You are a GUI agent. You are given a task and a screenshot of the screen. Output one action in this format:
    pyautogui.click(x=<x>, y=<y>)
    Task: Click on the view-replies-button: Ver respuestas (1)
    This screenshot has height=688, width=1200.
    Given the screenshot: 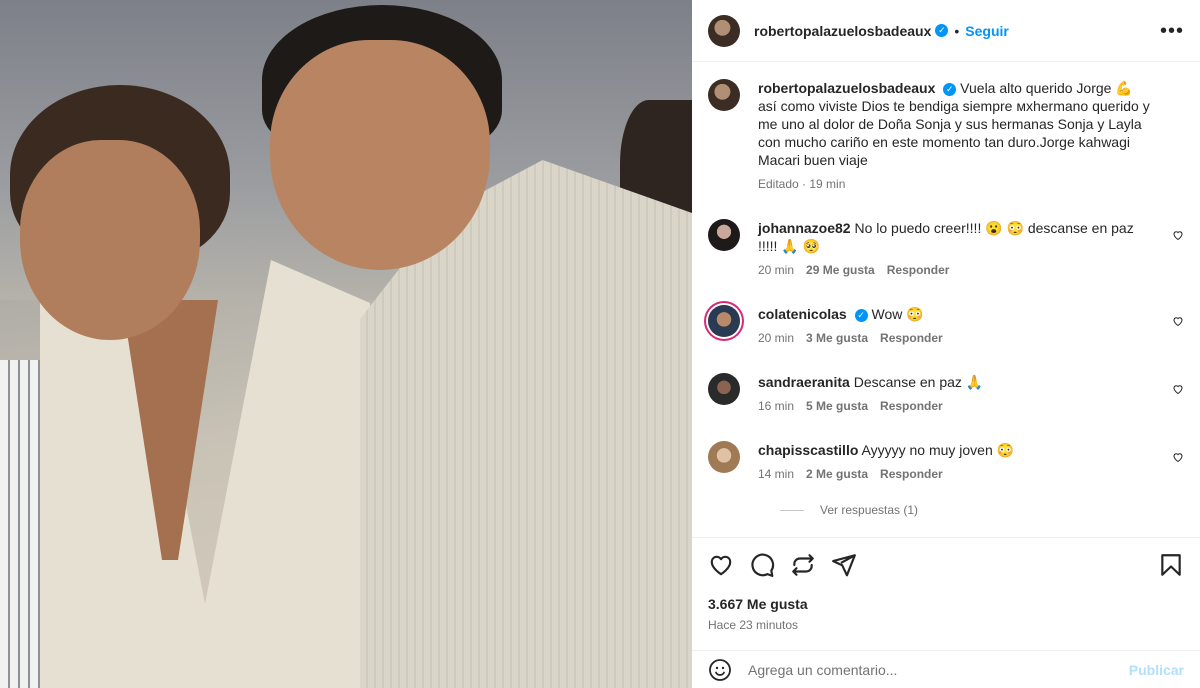 What is the action you would take?
    pyautogui.click(x=982, y=510)
    